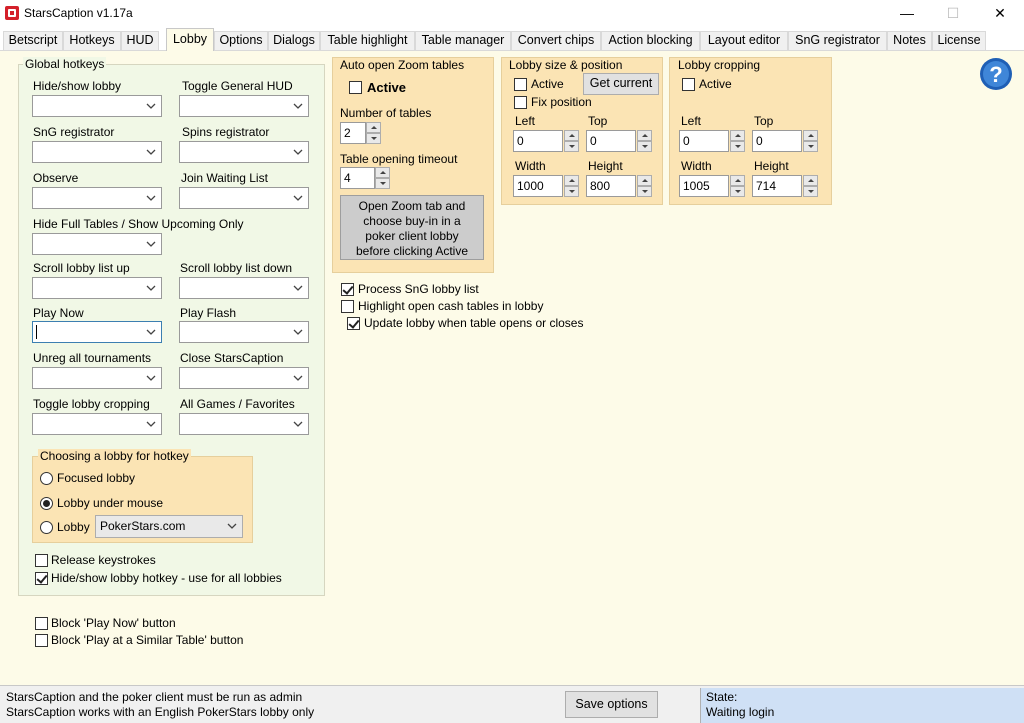  I want to click on join-waiting-list-combo, so click(244, 198).